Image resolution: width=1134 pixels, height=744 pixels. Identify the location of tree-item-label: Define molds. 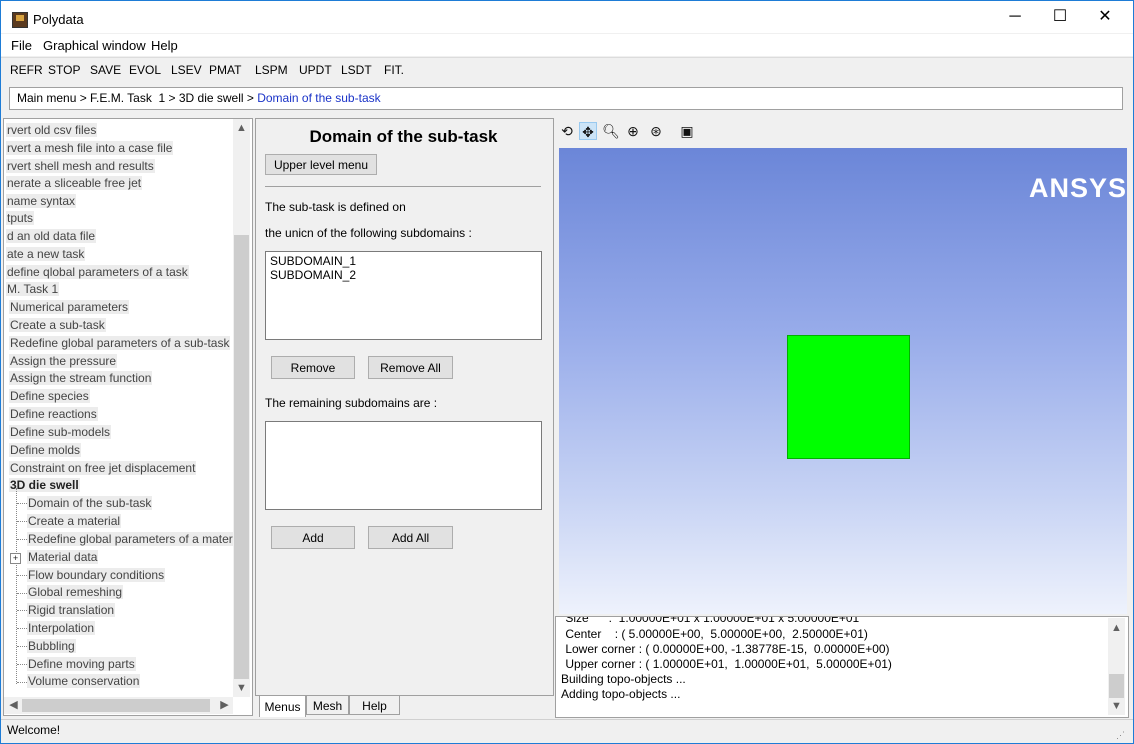
(45, 450).